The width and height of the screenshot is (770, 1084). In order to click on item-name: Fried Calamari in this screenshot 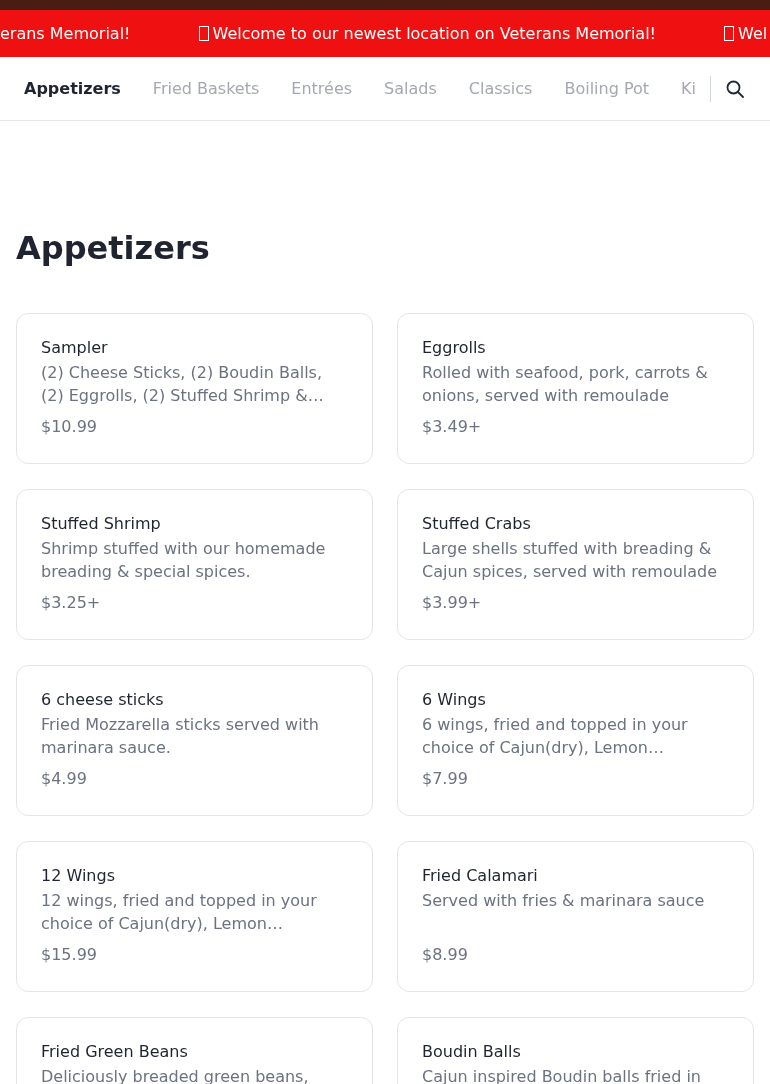, I will do `click(480, 876)`.